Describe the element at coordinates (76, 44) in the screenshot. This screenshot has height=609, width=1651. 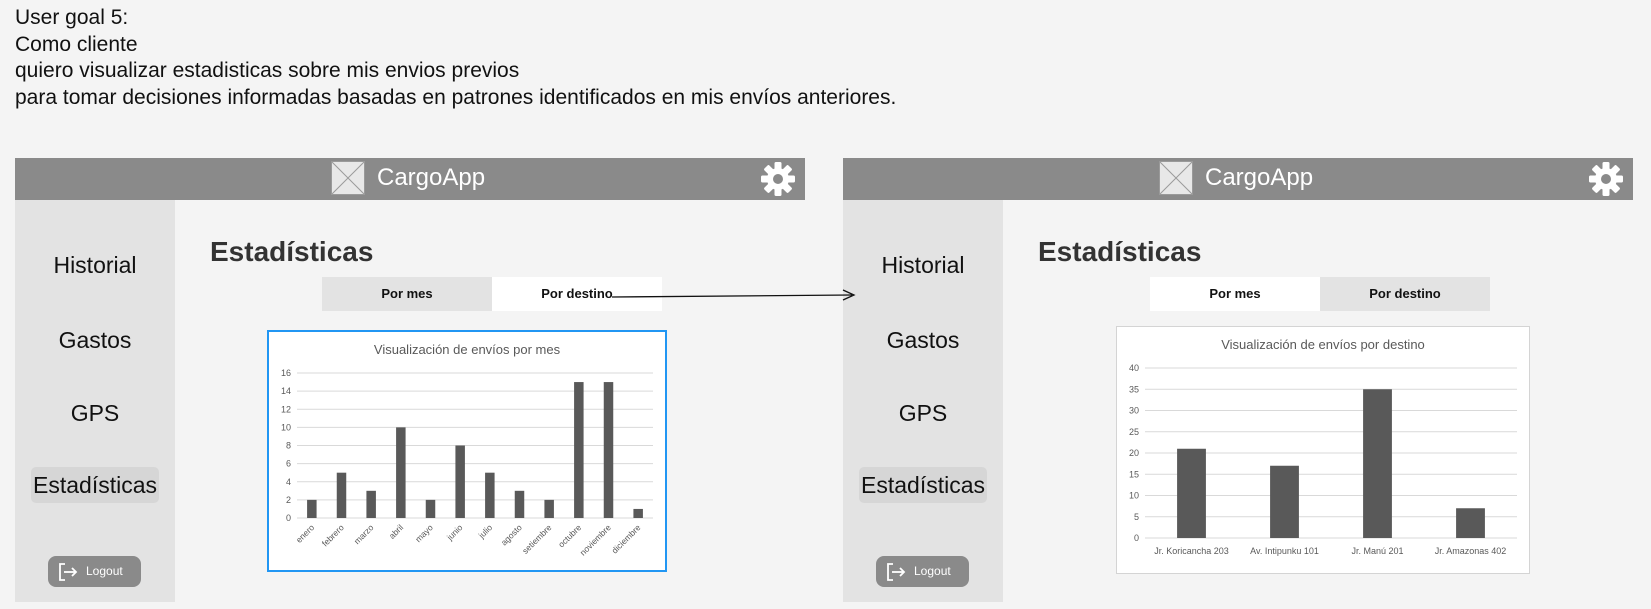
I see `user-goal-line: Como cliente` at that location.